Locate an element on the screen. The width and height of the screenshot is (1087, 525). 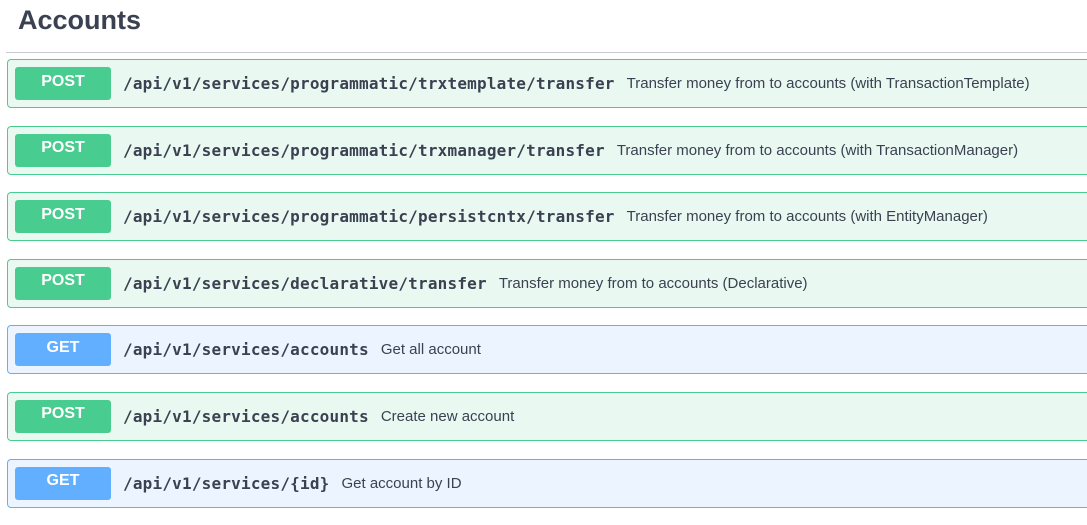
operation-path: /api/v1/services/{id} is located at coordinates (226, 483).